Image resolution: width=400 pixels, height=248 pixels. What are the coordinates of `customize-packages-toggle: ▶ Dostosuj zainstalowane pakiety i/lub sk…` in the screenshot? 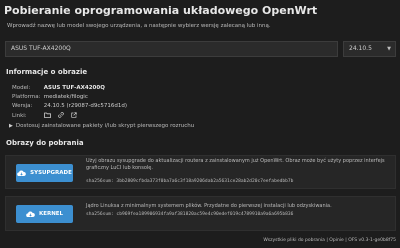 It's located at (101, 126).